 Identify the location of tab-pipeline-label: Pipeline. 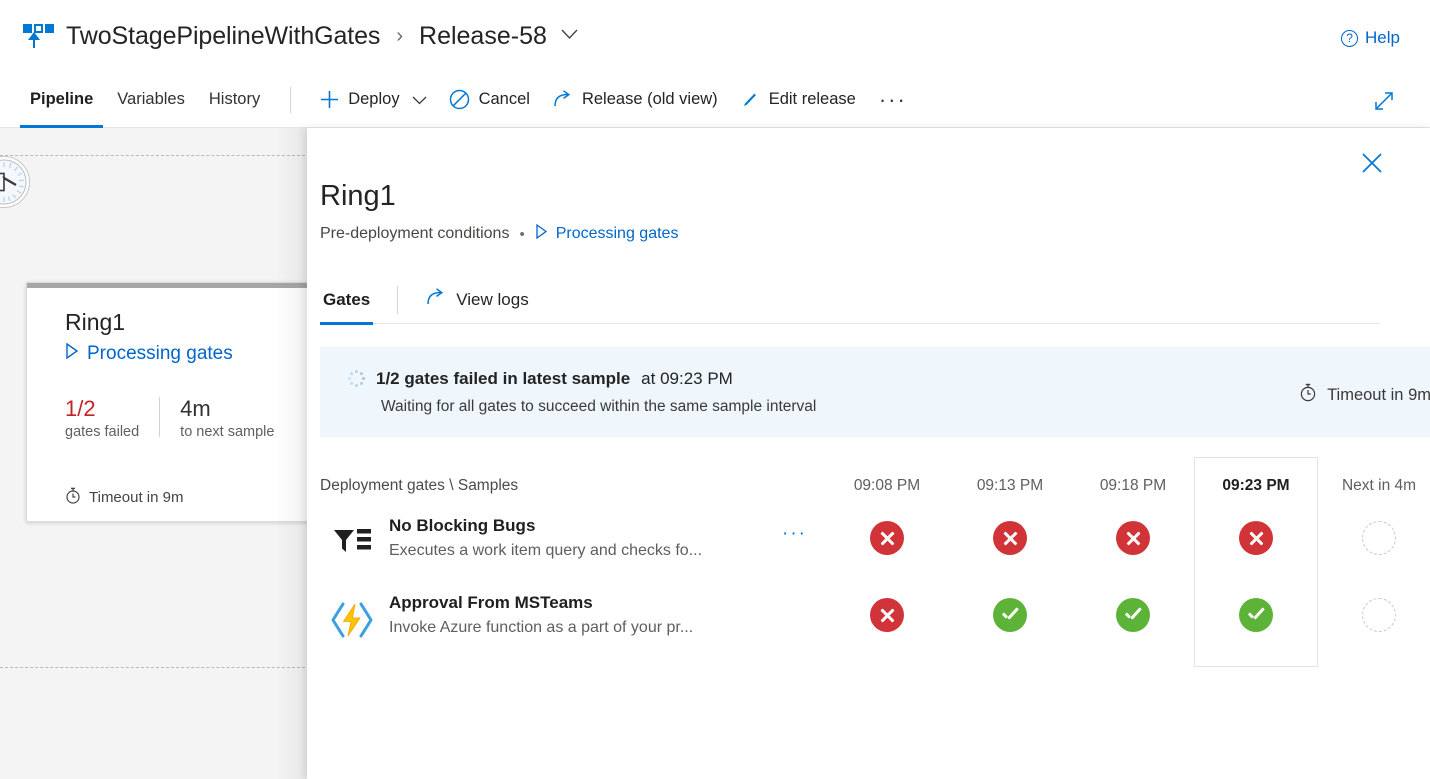
(62, 99).